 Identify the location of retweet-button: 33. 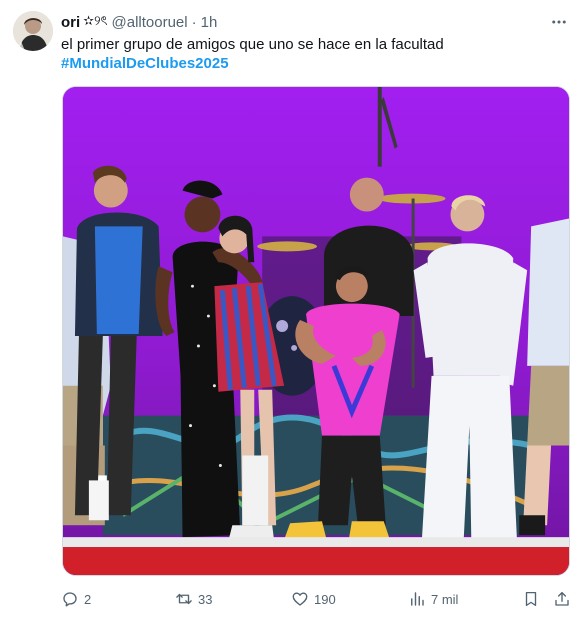
(193, 599).